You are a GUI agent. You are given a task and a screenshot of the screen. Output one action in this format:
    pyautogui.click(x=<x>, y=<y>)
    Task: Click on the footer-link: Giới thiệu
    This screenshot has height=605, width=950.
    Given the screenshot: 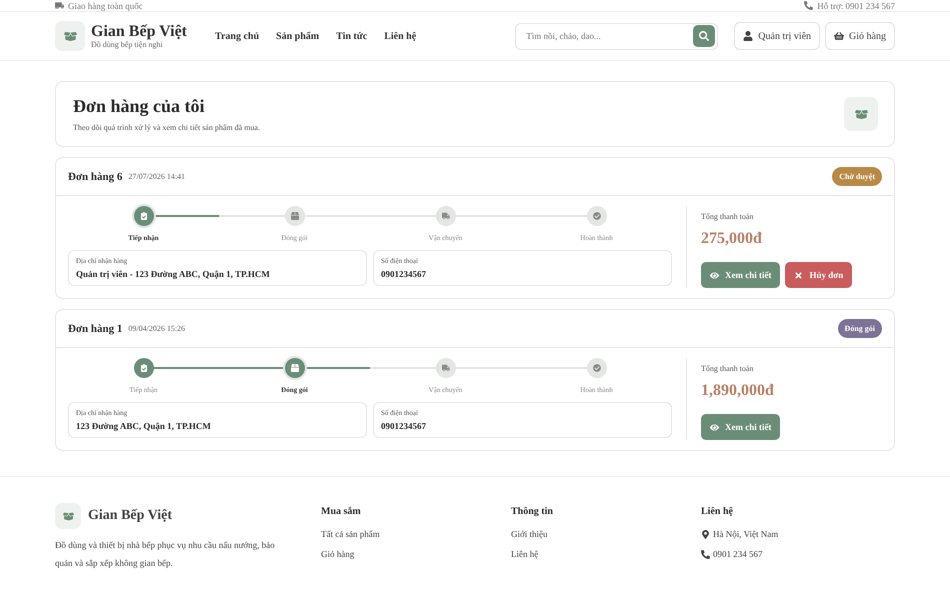 What is the action you would take?
    pyautogui.click(x=606, y=534)
    